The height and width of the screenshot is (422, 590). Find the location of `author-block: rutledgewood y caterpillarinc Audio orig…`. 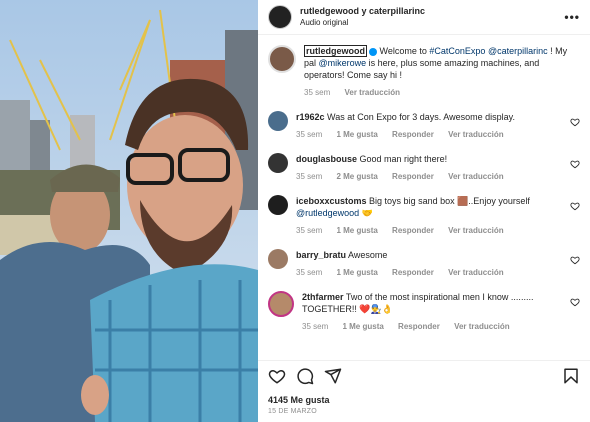

author-block: rutledgewood y caterpillarinc Audio orig… is located at coordinates (362, 17).